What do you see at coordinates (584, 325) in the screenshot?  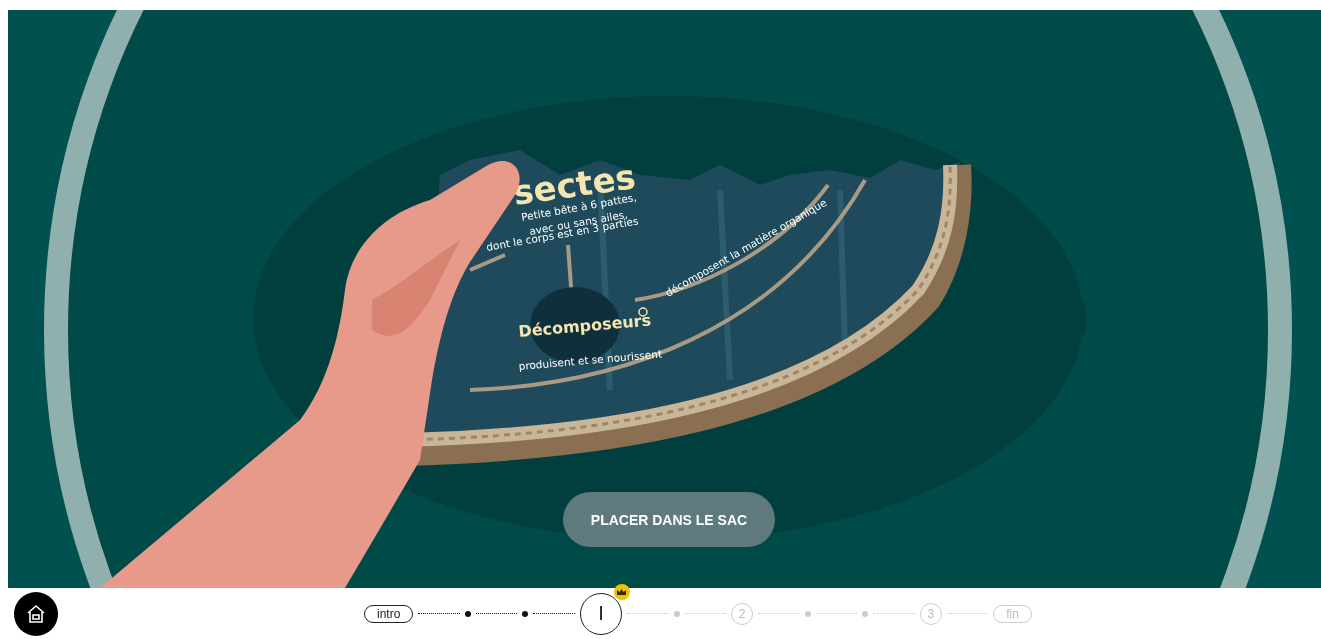 I see `node-label: Décomposeurs` at bounding box center [584, 325].